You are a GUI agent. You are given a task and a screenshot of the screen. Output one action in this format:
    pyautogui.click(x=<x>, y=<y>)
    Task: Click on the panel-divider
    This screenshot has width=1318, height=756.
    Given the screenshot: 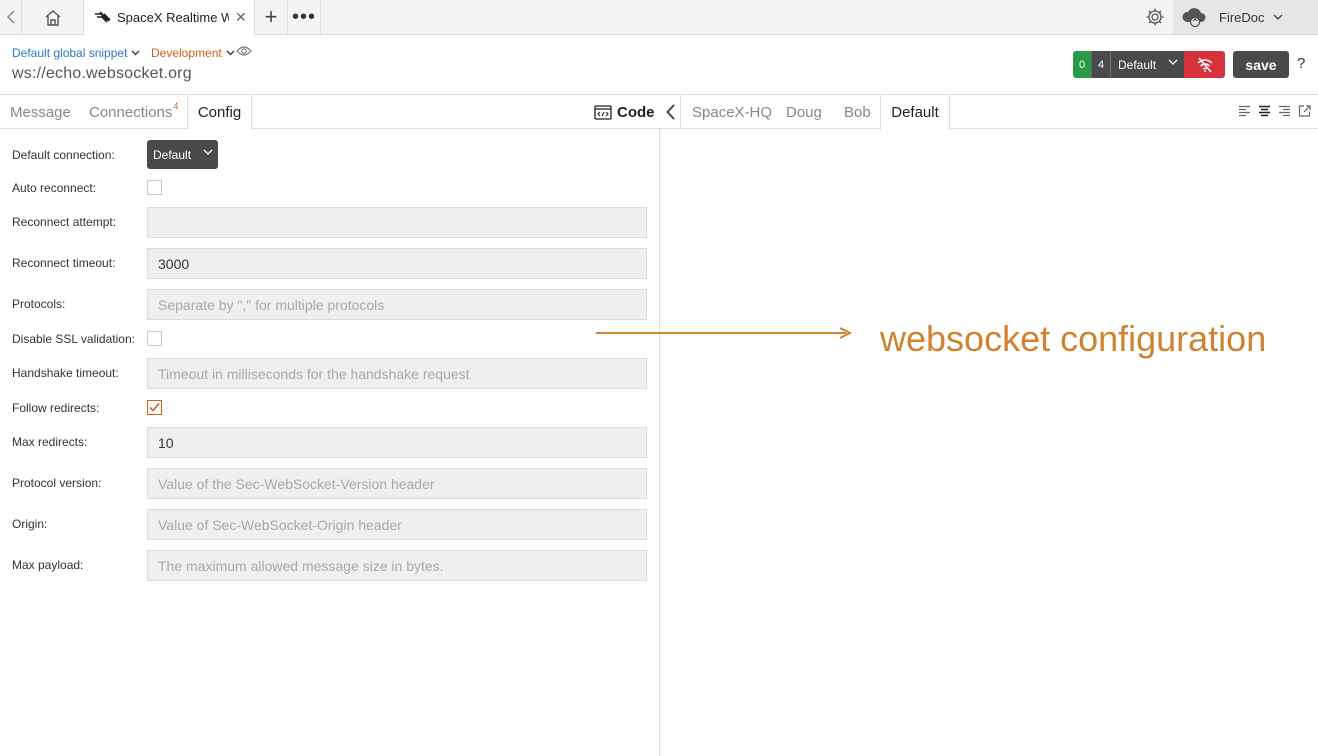 What is the action you would take?
    pyautogui.click(x=659, y=442)
    